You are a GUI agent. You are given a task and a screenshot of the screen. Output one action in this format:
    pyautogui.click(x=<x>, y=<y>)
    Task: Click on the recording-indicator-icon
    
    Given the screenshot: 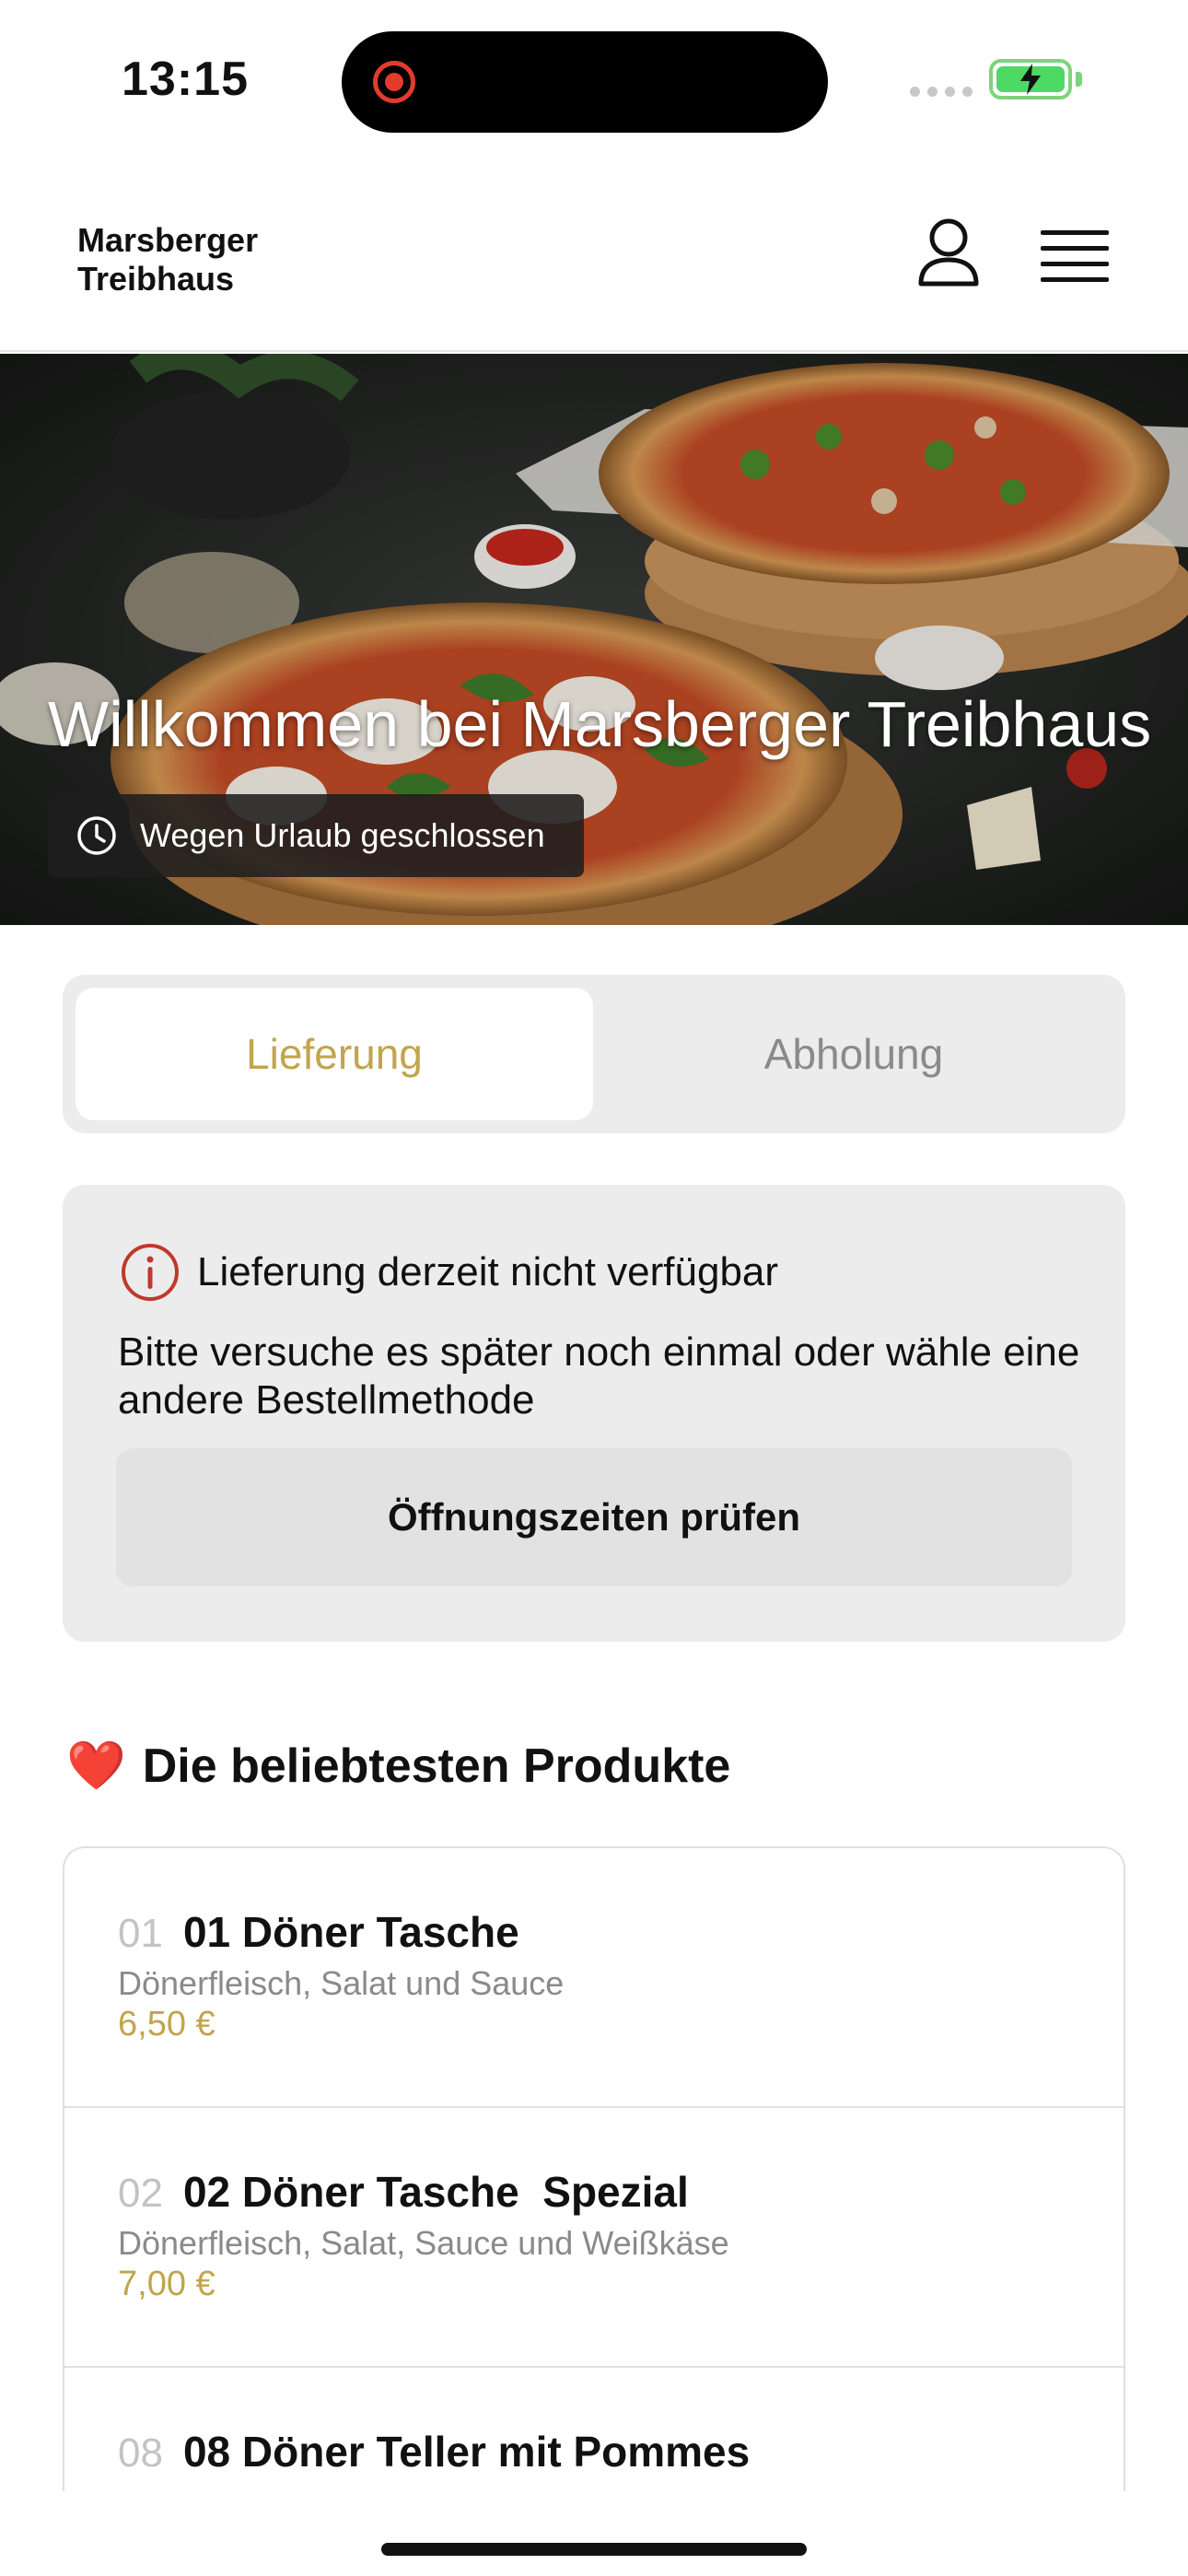 What is the action you would take?
    pyautogui.click(x=394, y=82)
    